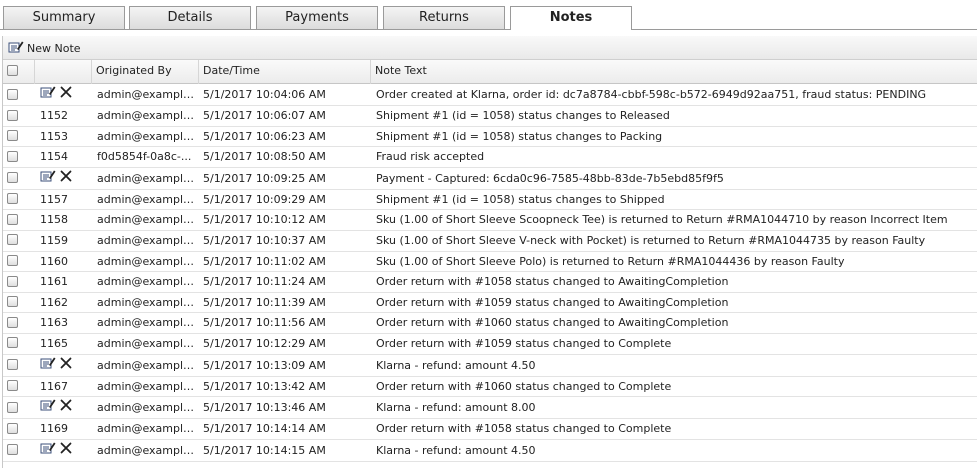 Image resolution: width=977 pixels, height=468 pixels. I want to click on new-note-label: New Note, so click(54, 48).